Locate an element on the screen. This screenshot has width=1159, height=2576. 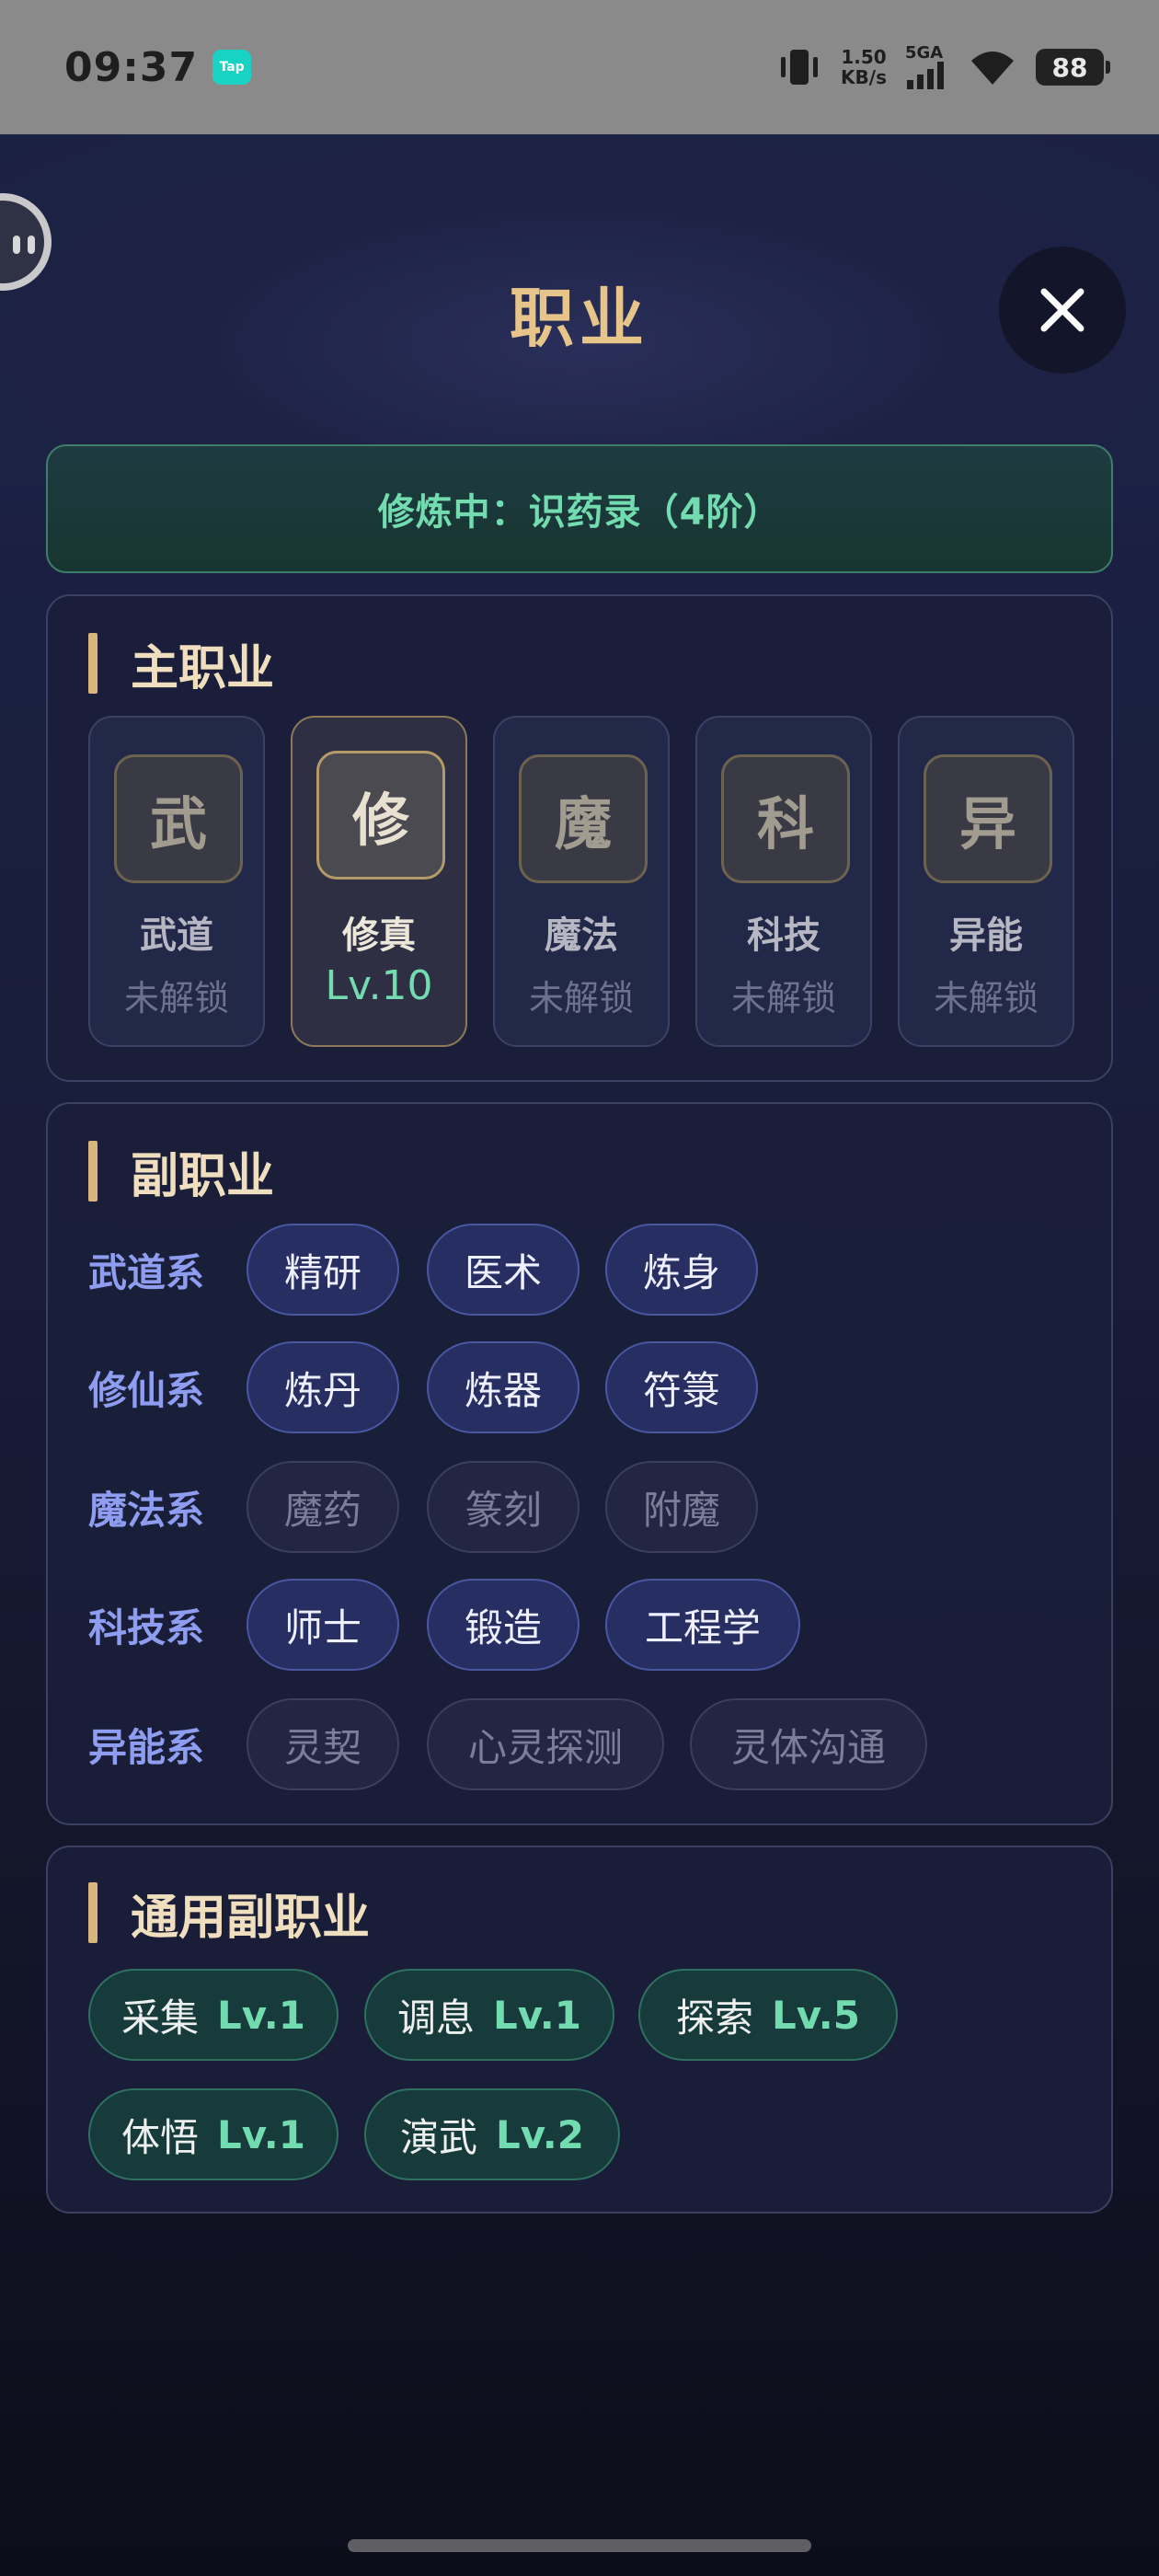
sub-job-pill: 师士 is located at coordinates (323, 1625).